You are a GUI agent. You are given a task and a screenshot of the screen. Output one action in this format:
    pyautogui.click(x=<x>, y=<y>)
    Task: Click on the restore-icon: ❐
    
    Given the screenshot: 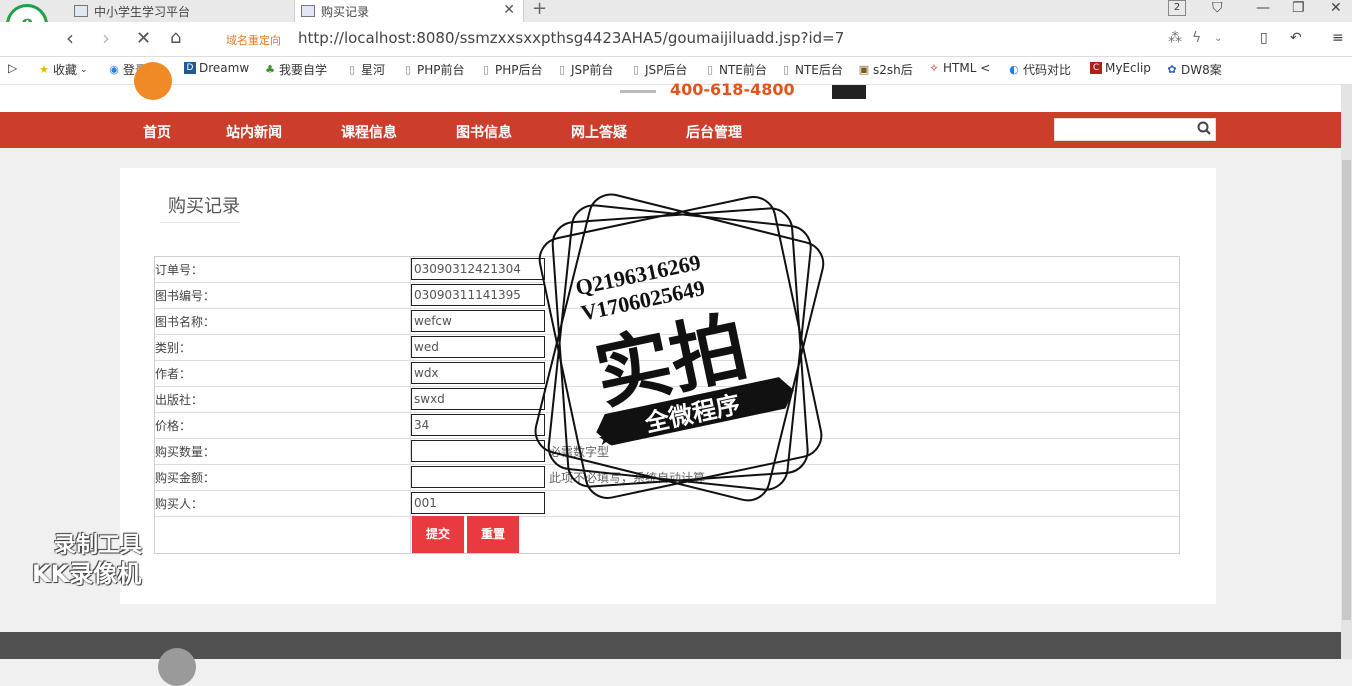 What is the action you would take?
    pyautogui.click(x=1298, y=8)
    